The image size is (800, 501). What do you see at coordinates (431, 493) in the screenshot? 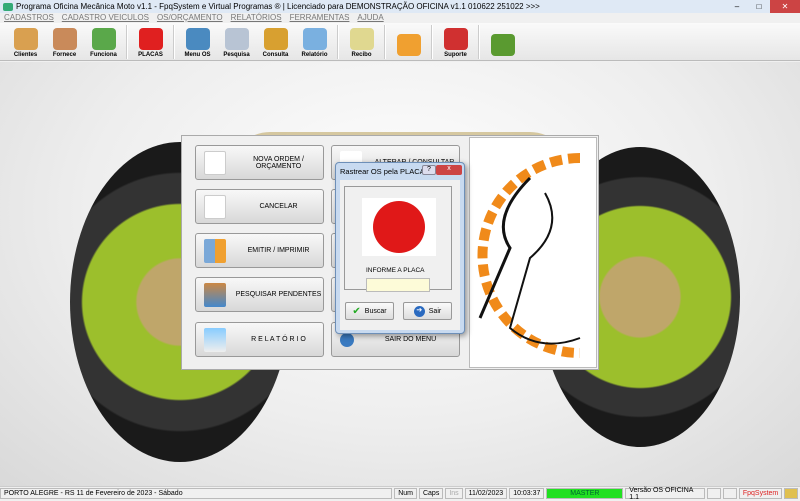
I see `caps-lock: Caps` at bounding box center [431, 493].